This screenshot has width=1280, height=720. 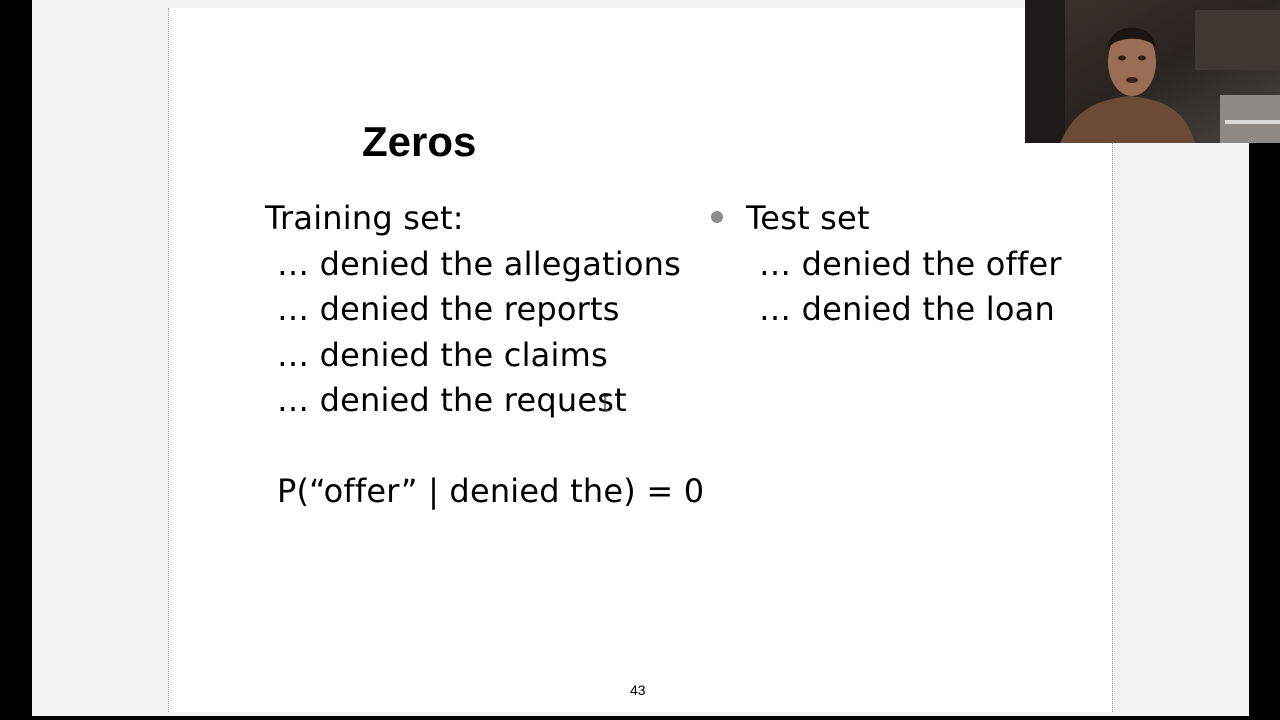 What do you see at coordinates (808, 218) in the screenshot?
I see `test-set-heading: Test set` at bounding box center [808, 218].